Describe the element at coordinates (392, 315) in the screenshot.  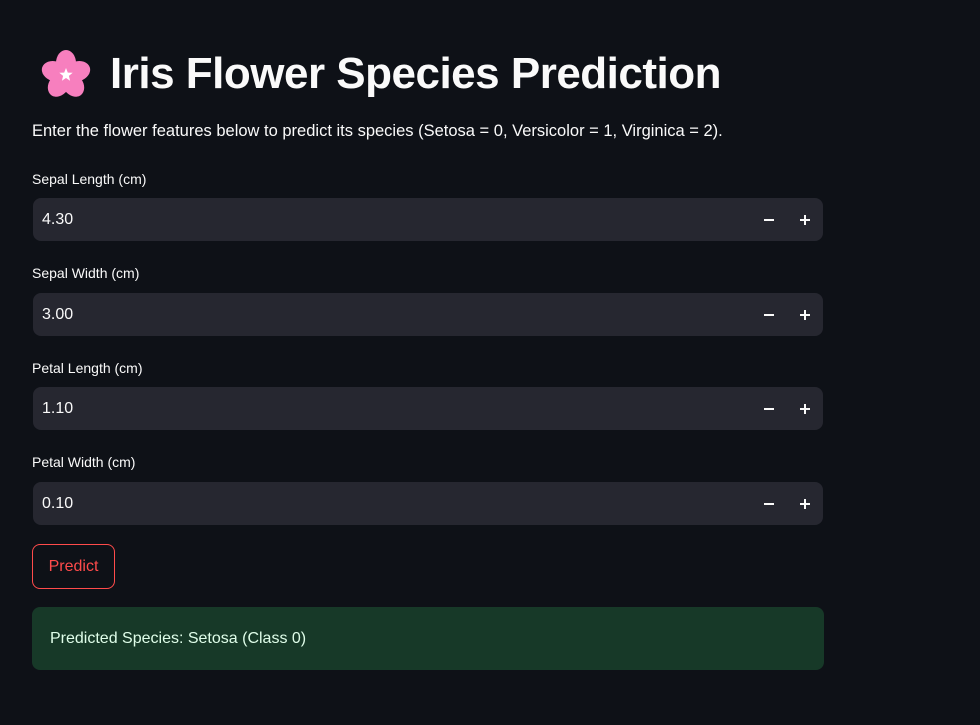
I see `sepal-width-value: 3.00` at that location.